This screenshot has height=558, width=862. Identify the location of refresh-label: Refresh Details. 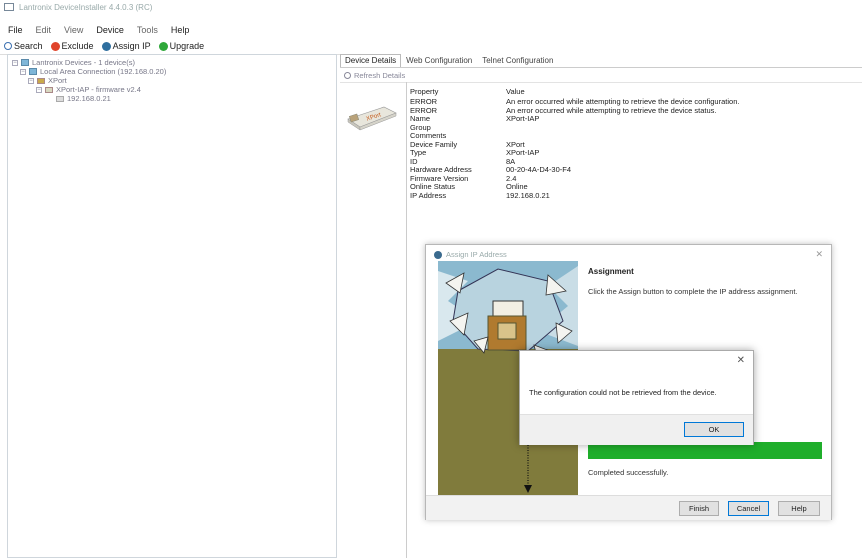
(380, 75).